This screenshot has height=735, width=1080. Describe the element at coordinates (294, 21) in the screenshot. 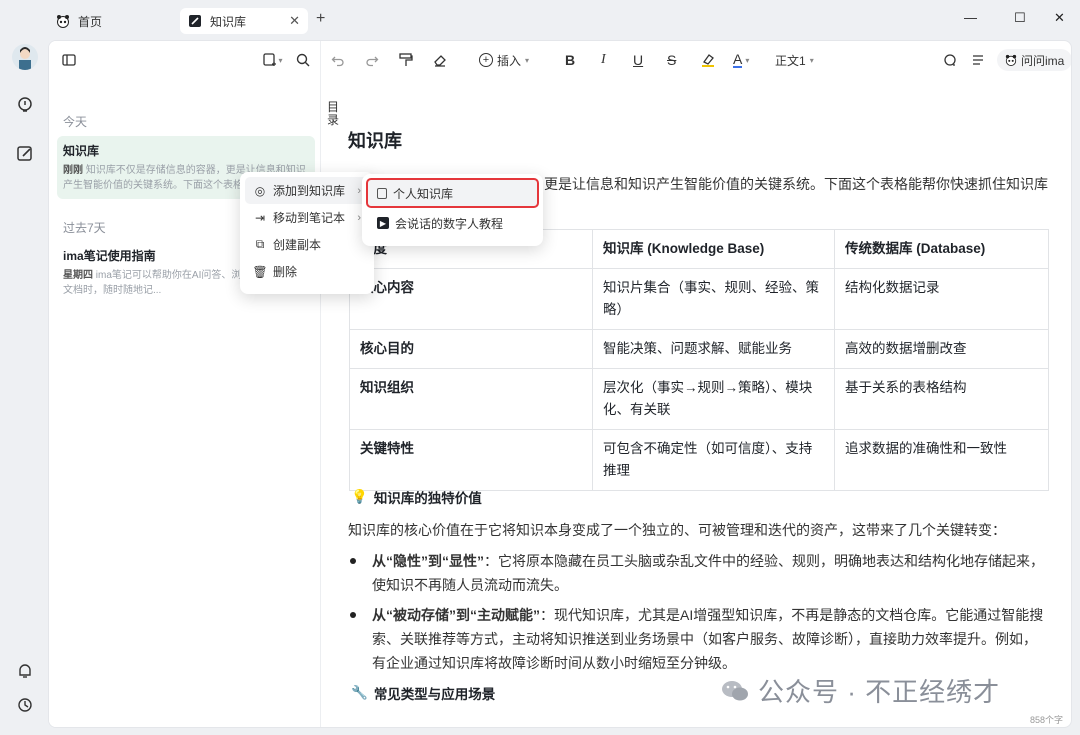

I see `close-icon: ✕` at that location.